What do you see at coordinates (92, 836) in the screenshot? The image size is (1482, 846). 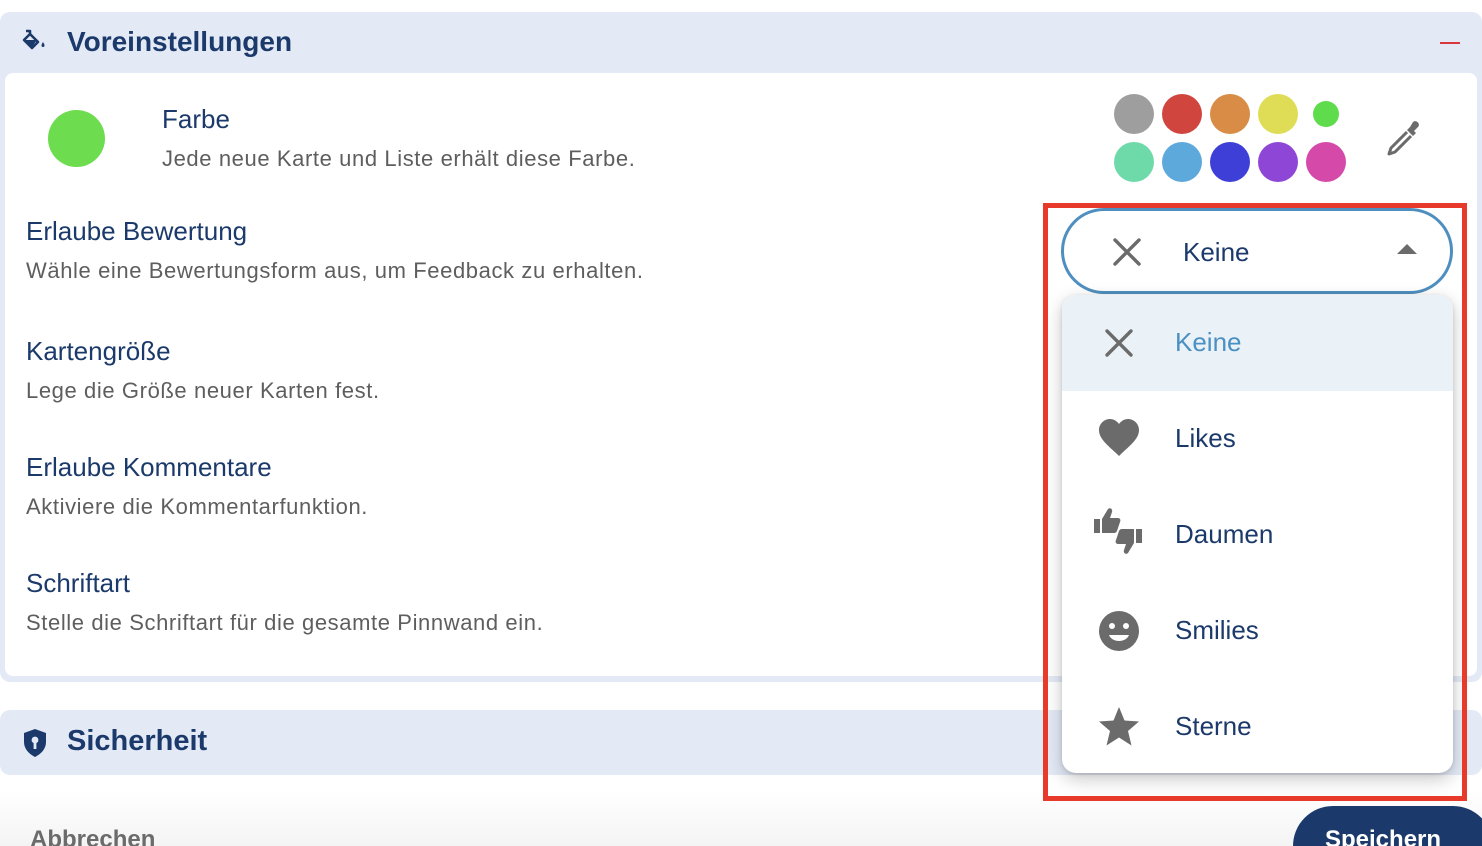 I see `cancel-button: Abbrechen` at bounding box center [92, 836].